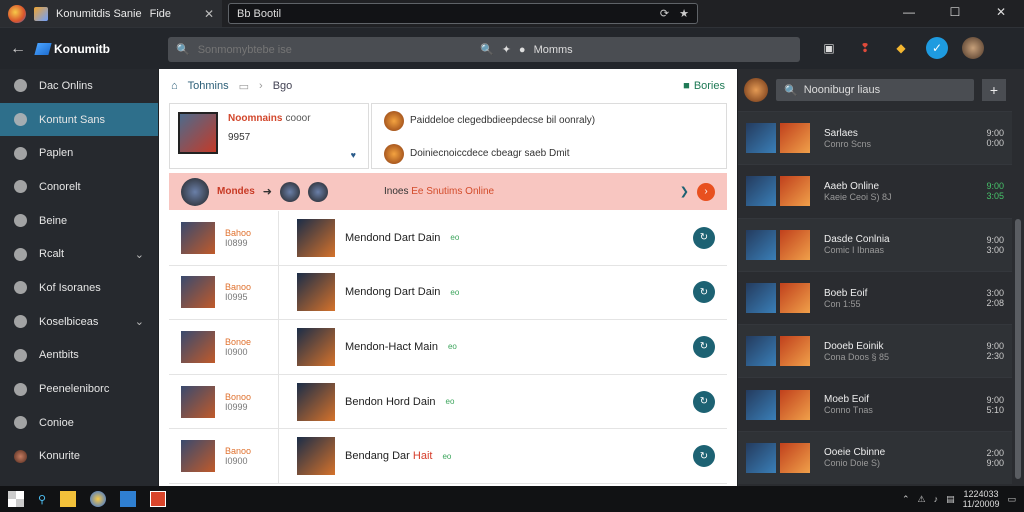 This screenshot has width=1024, height=512. Describe the element at coordinates (922, 499) in the screenshot. I see `warning-icon: ⚠` at that location.